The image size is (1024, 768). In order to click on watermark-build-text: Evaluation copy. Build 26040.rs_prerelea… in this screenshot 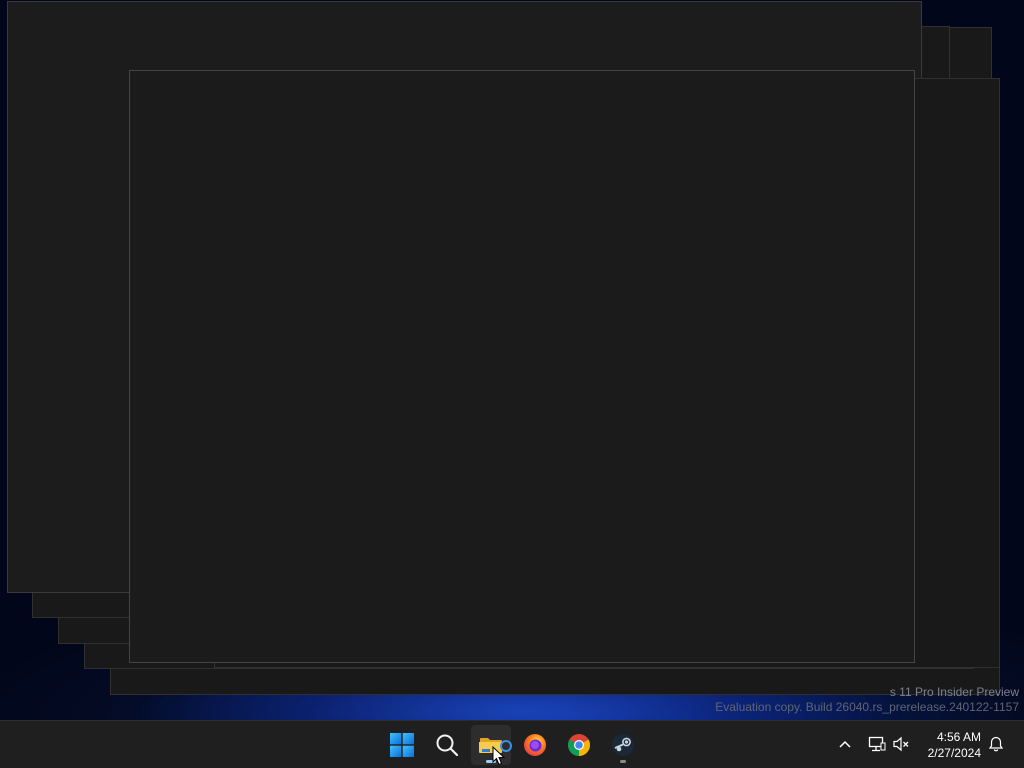, I will do `click(867, 707)`.